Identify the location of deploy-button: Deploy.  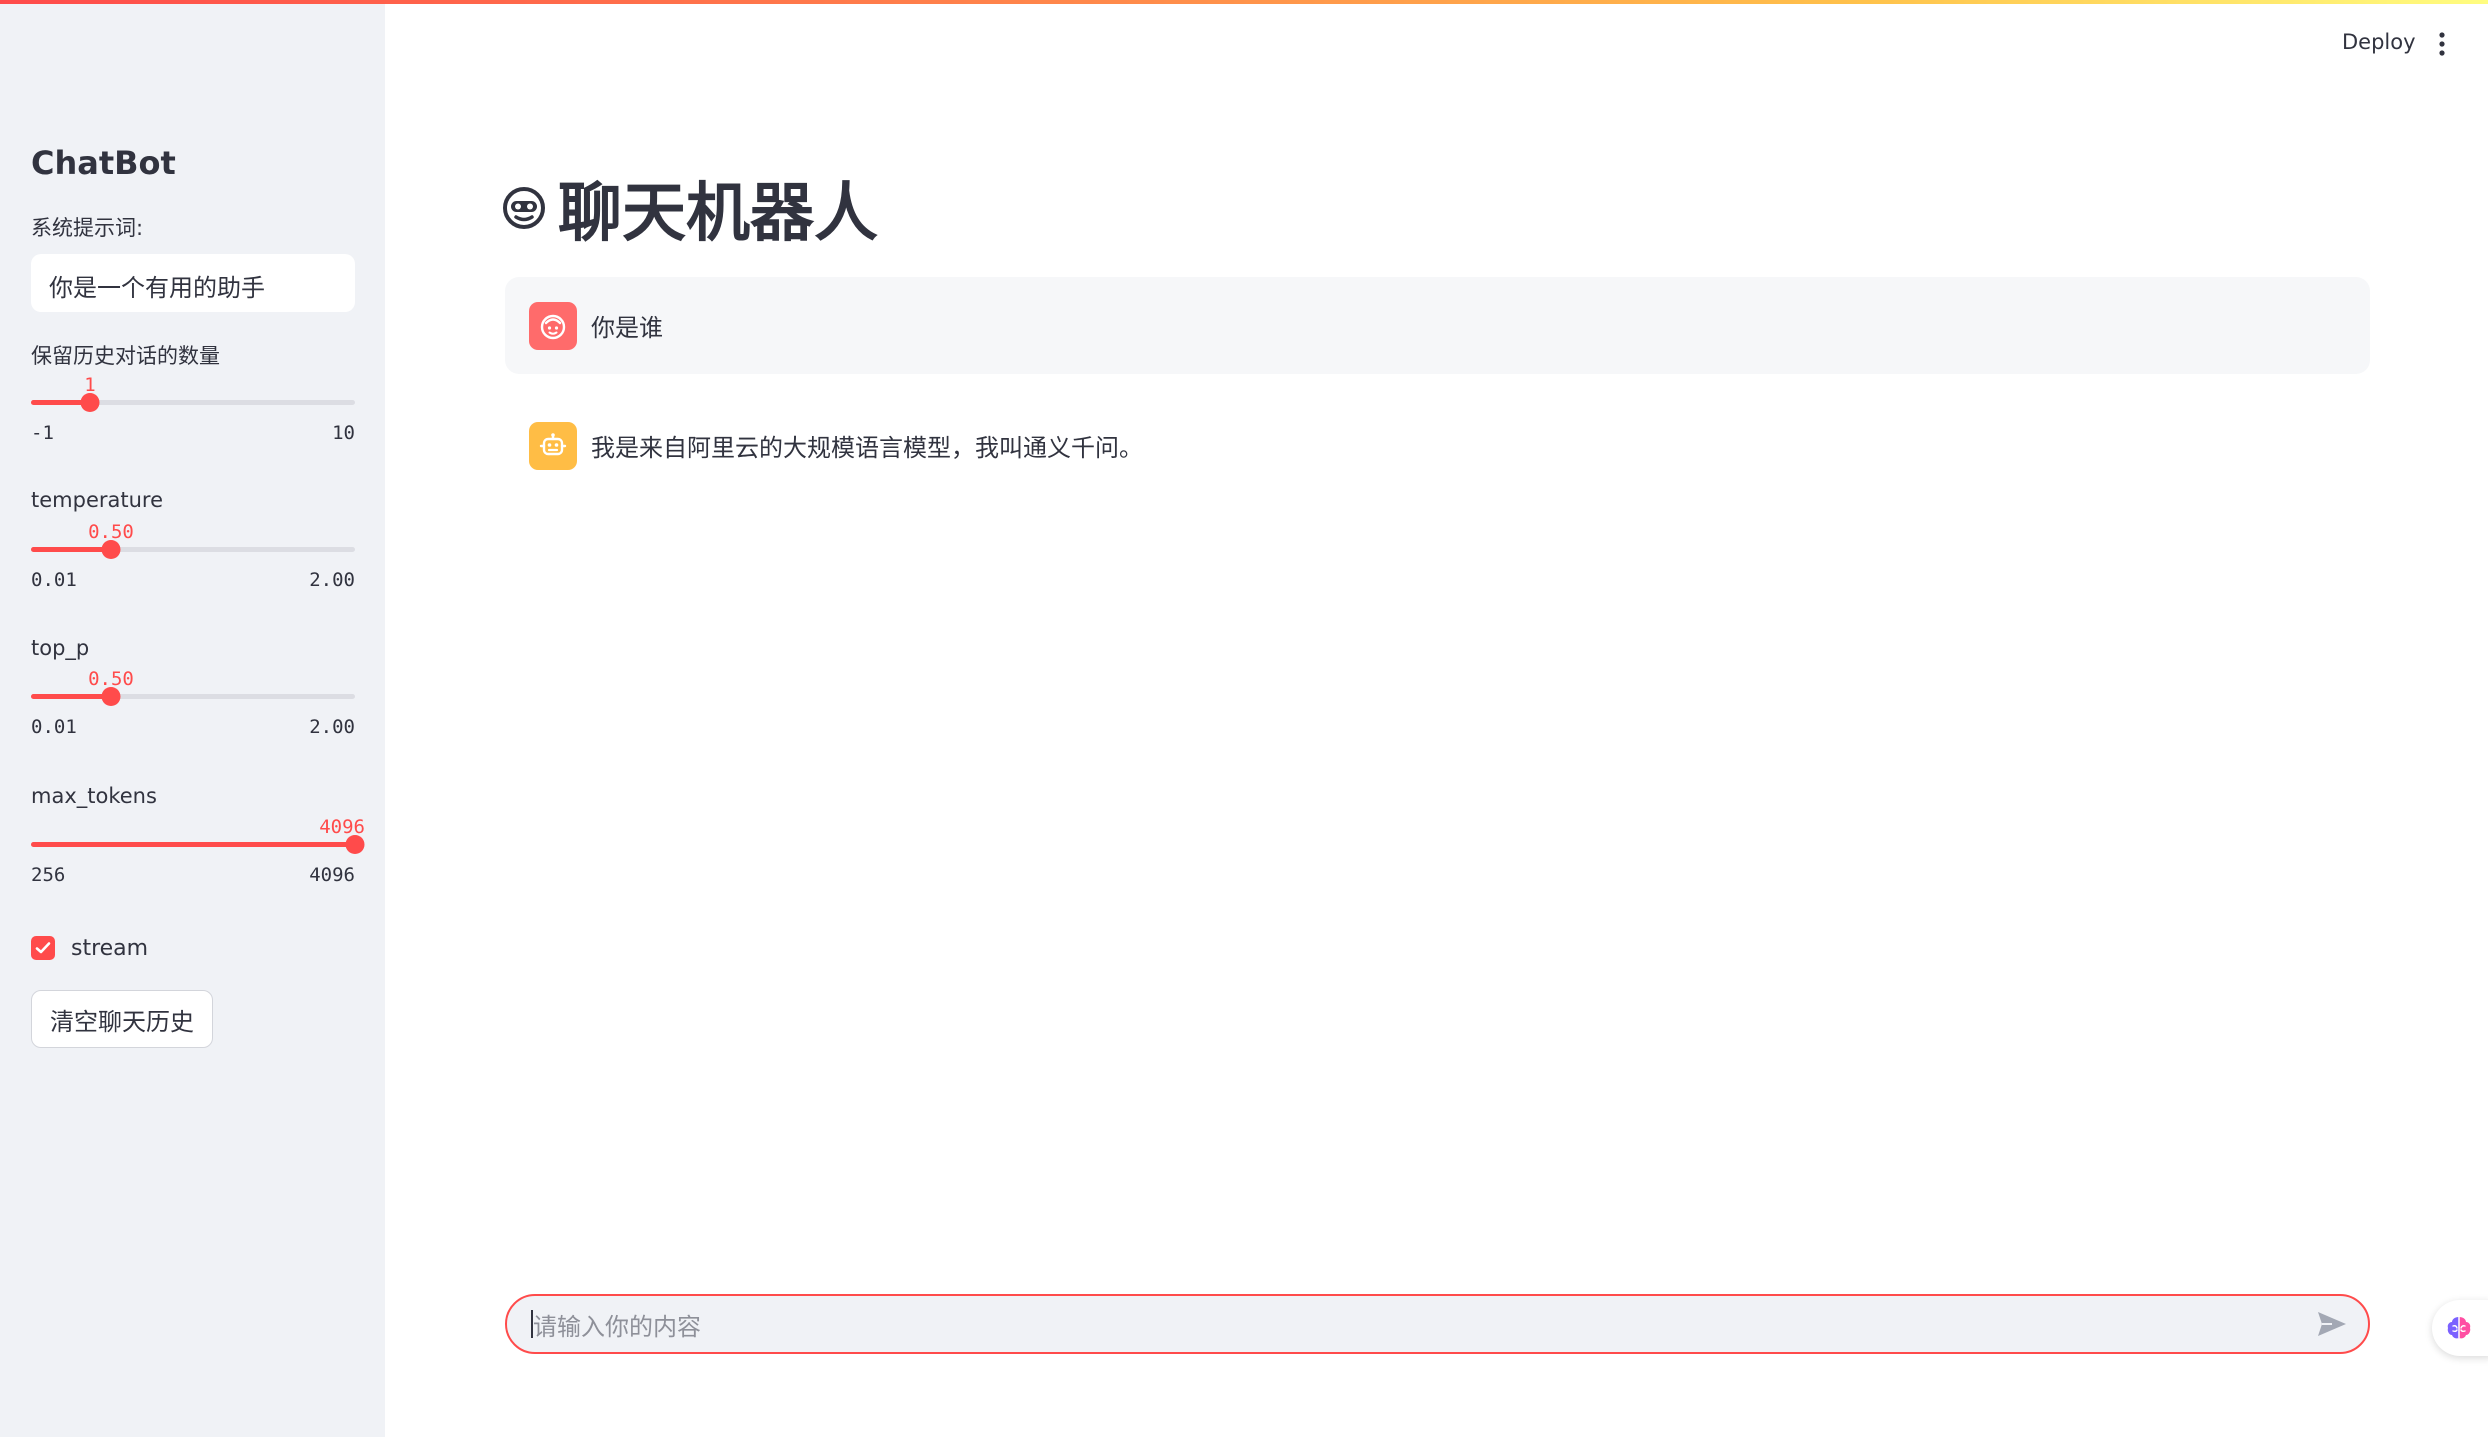
(2379, 42).